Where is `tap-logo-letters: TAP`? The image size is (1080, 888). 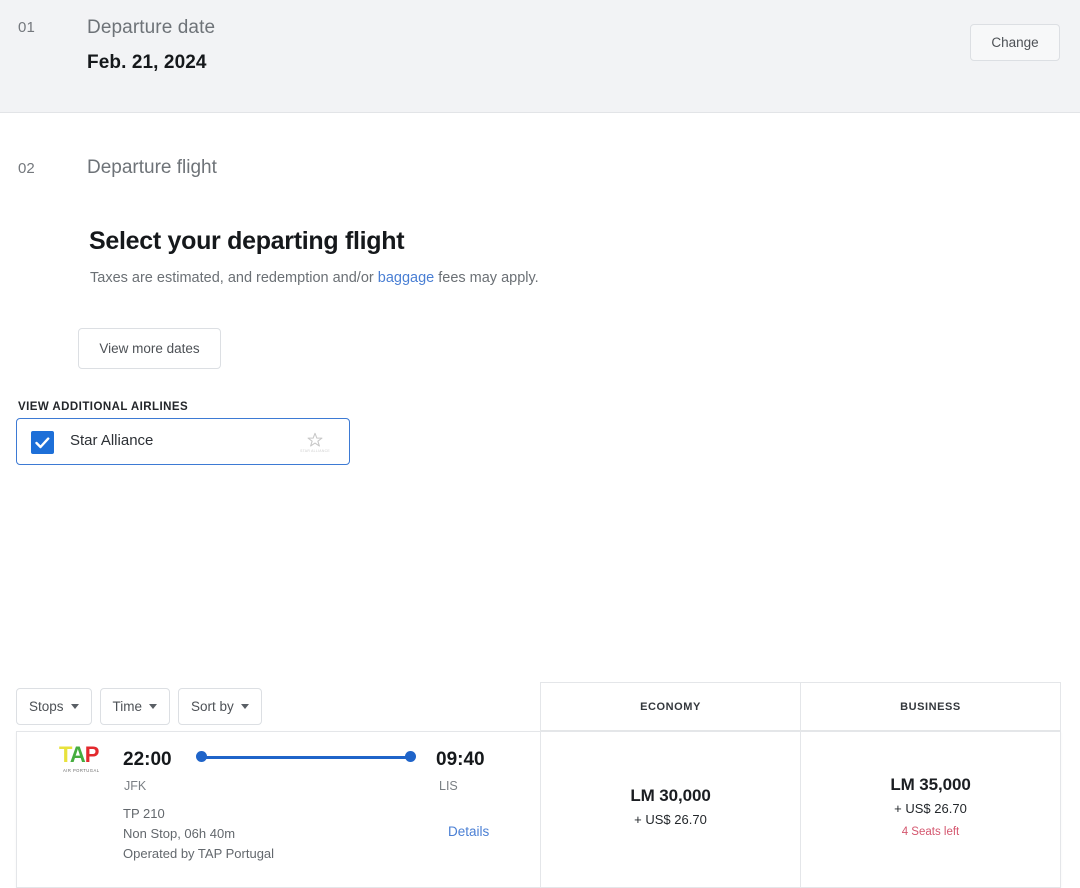
tap-logo-letters: TAP is located at coordinates (79, 754).